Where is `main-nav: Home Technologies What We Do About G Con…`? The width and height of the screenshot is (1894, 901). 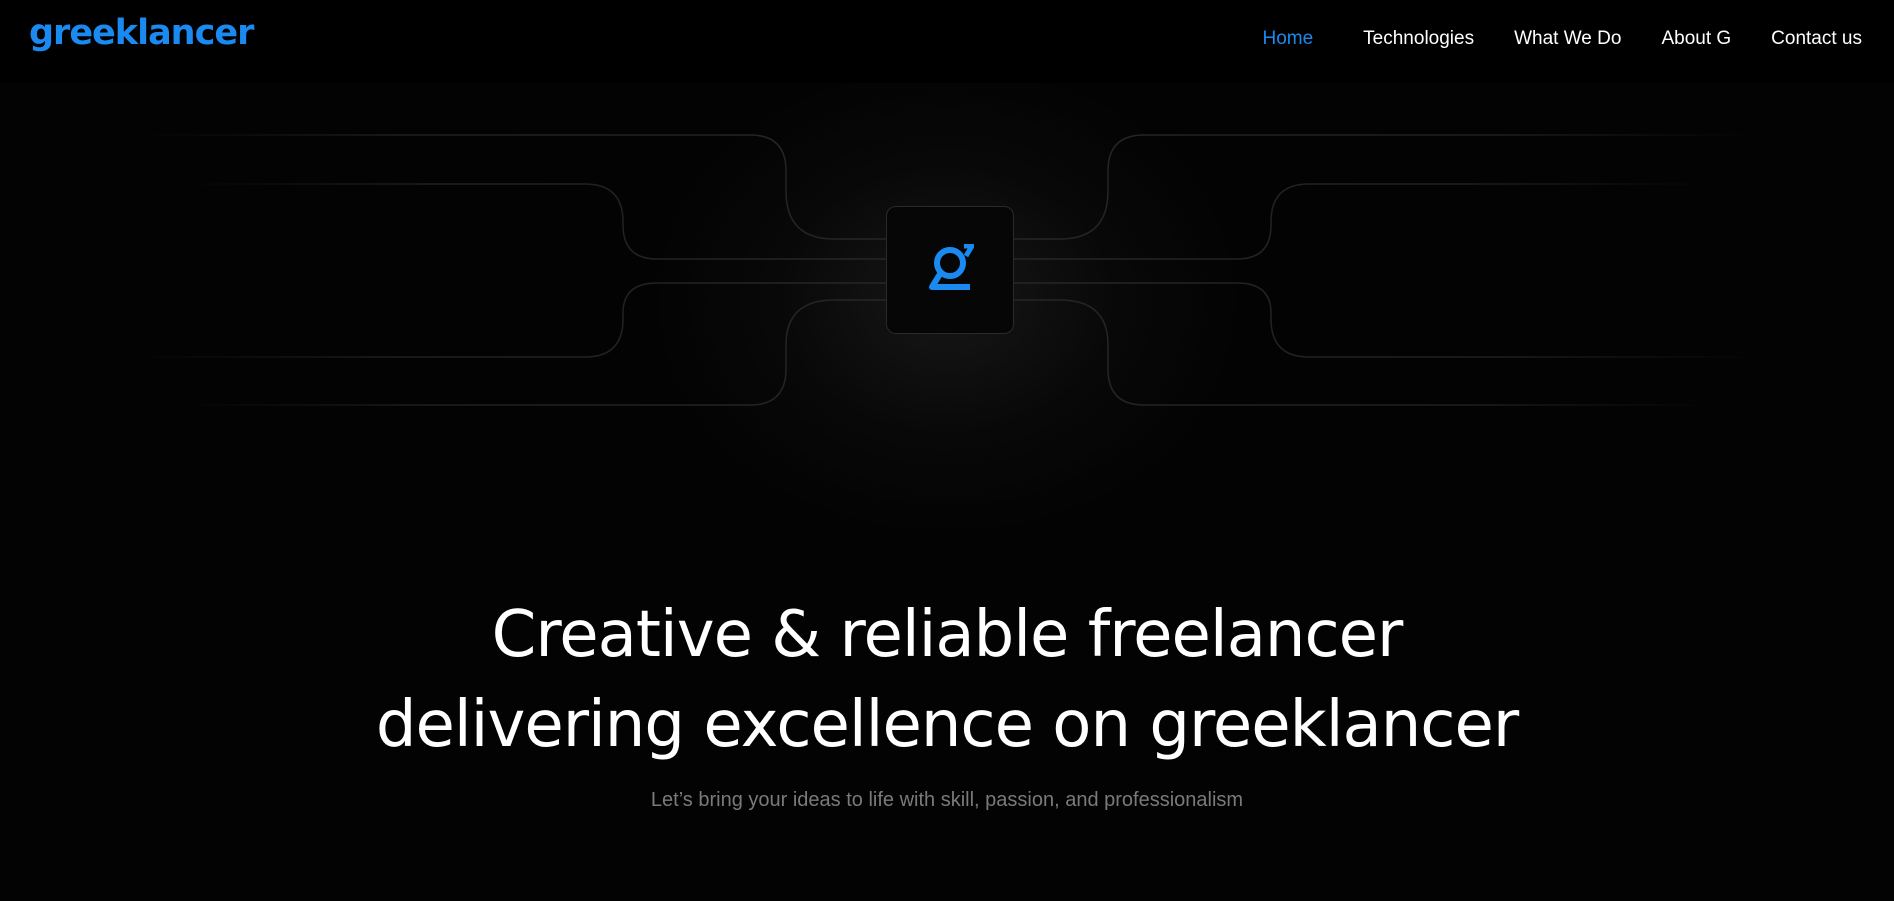
main-nav: Home Technologies What We Do About G Con… is located at coordinates (1542, 39).